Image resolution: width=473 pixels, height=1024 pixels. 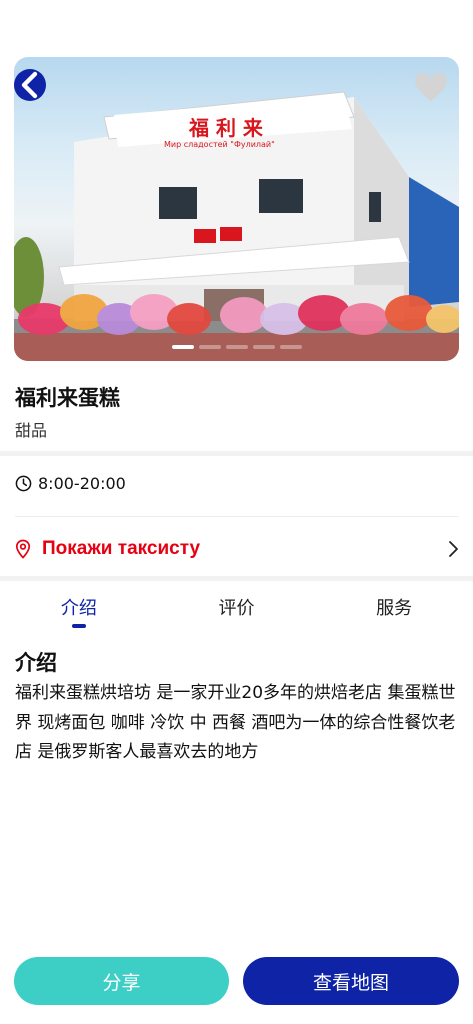 I want to click on tab-services: 服务, so click(x=394, y=612).